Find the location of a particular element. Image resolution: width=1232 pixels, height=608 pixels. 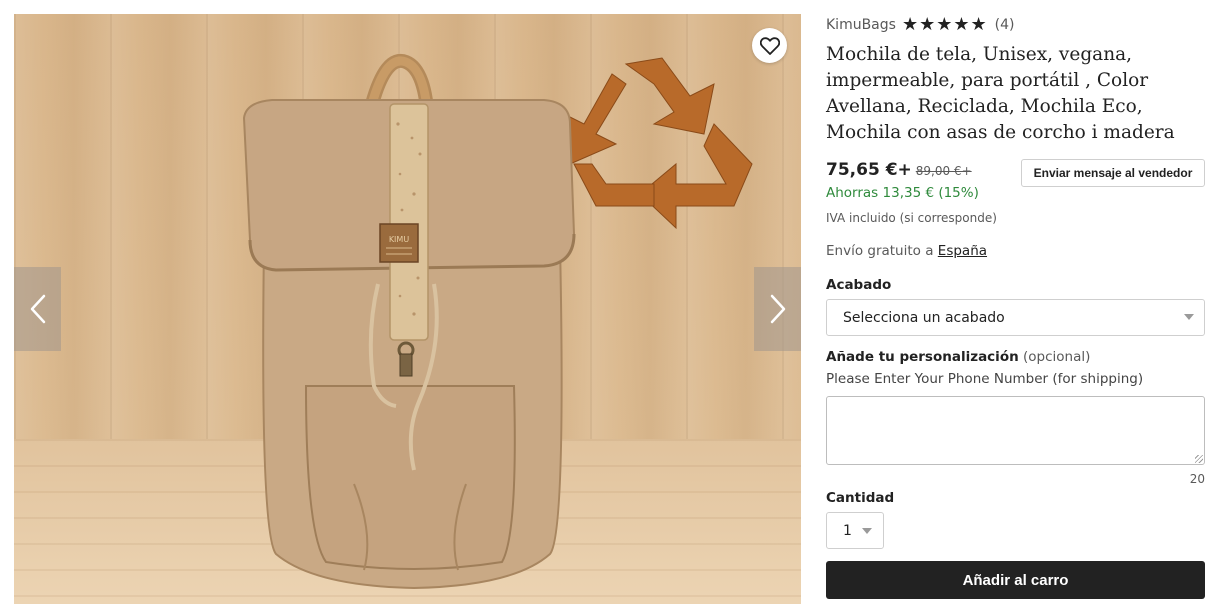

character-counter: 20 is located at coordinates (1197, 479).